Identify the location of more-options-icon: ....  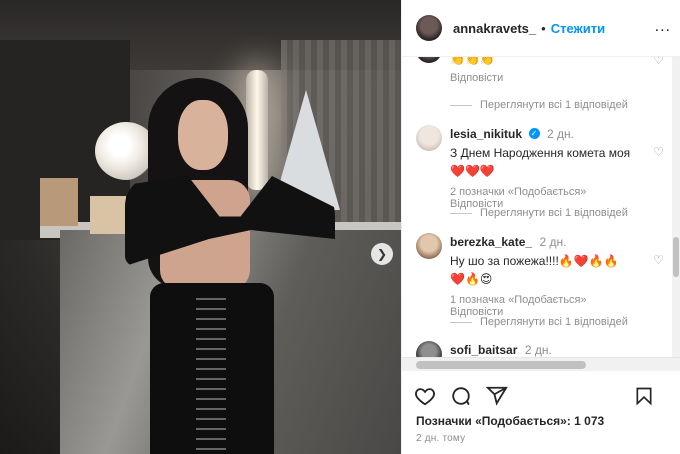
(663, 27).